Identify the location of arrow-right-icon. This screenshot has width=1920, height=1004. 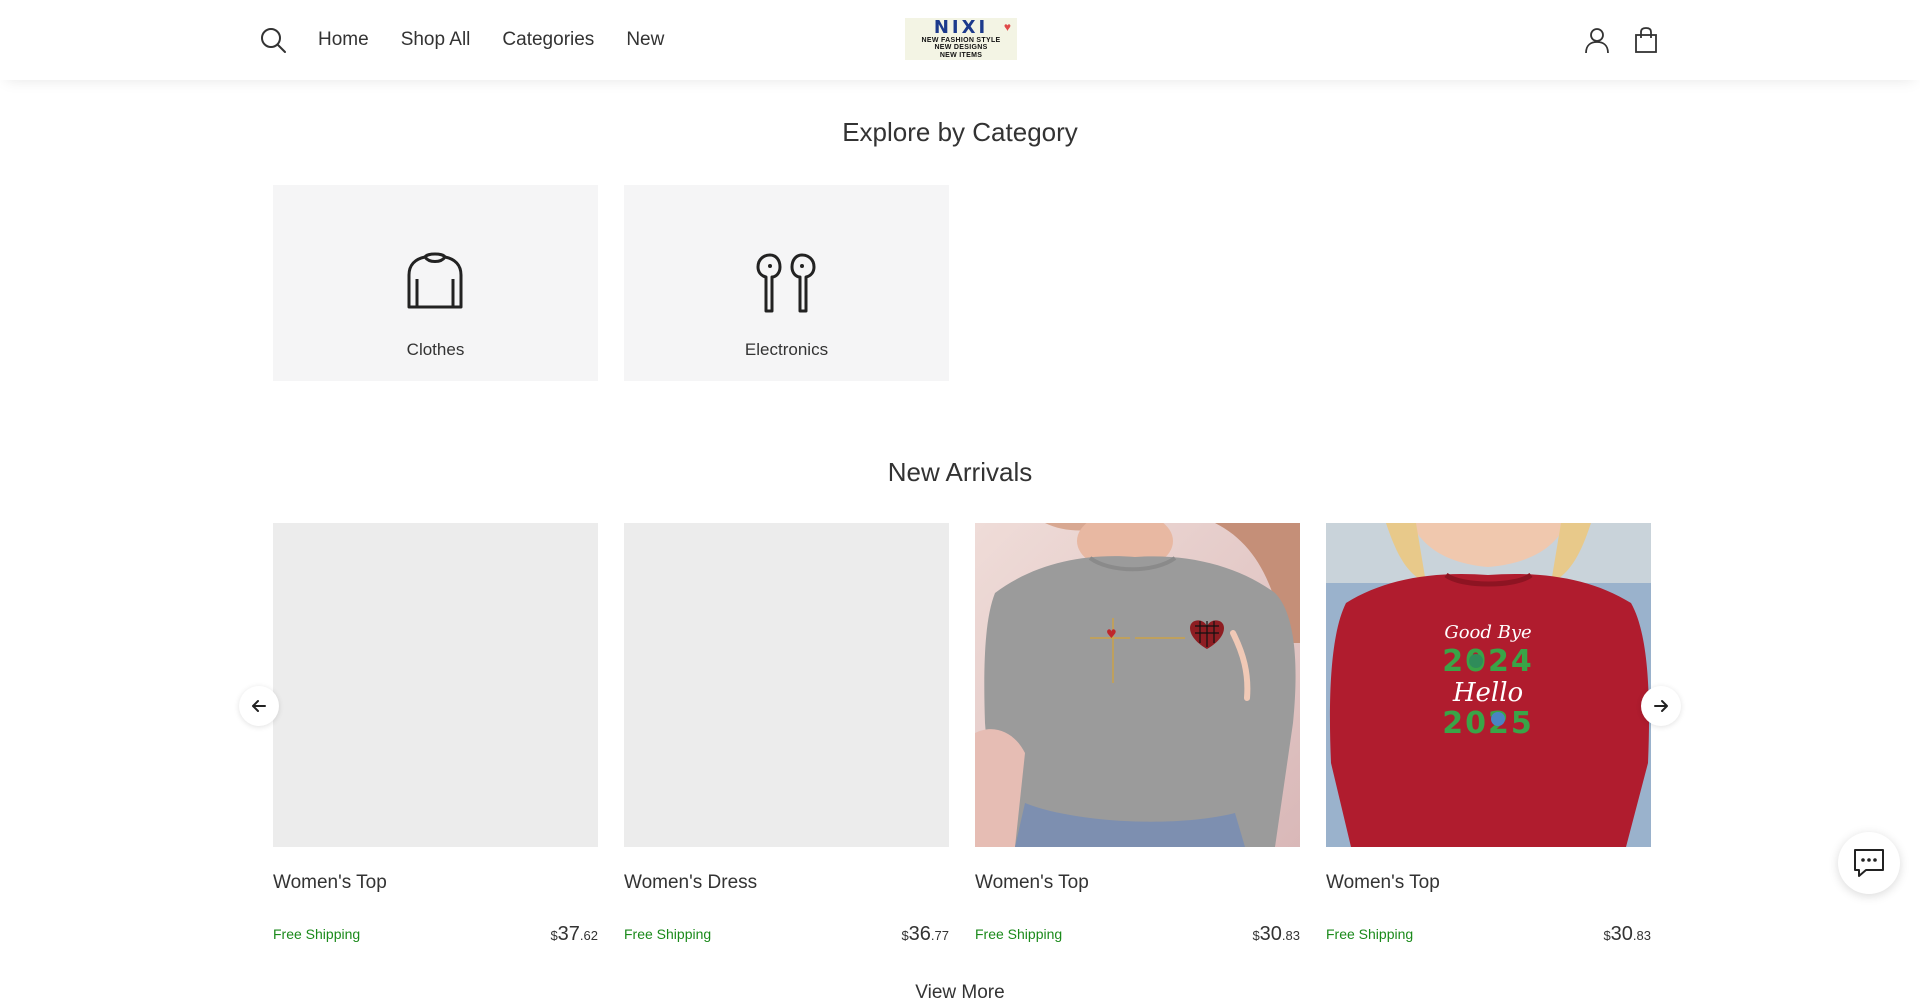
(1661, 706).